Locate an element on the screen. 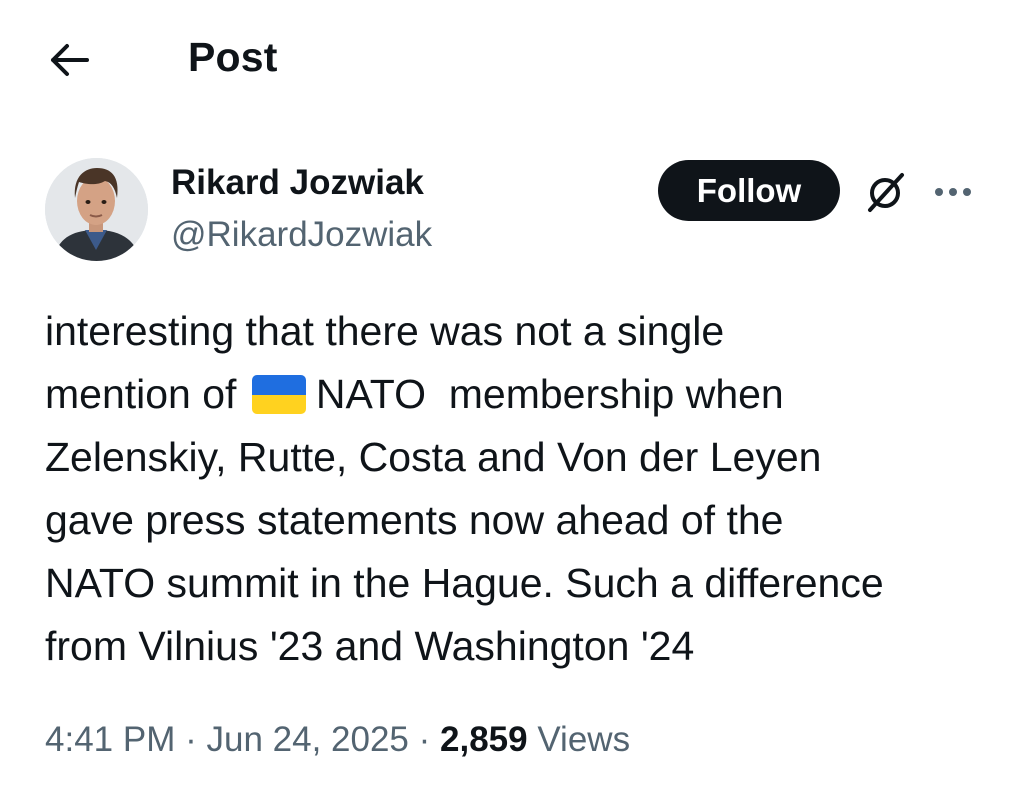 The width and height of the screenshot is (1024, 811). more-horizontal-icon is located at coordinates (953, 192).